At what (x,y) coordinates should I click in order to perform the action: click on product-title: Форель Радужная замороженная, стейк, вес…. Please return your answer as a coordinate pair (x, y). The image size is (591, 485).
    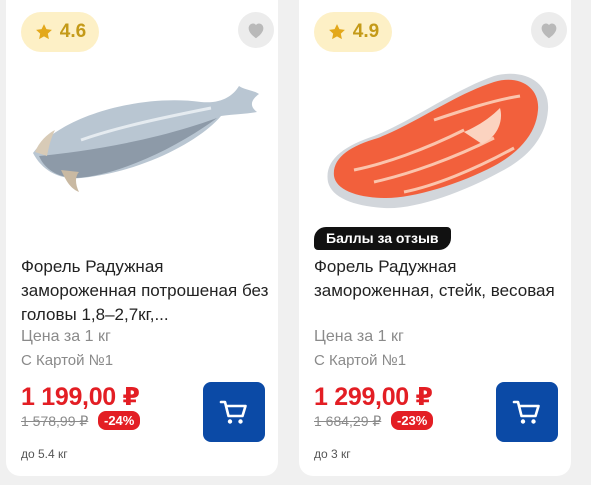
    Looking at the image, I should click on (439, 279).